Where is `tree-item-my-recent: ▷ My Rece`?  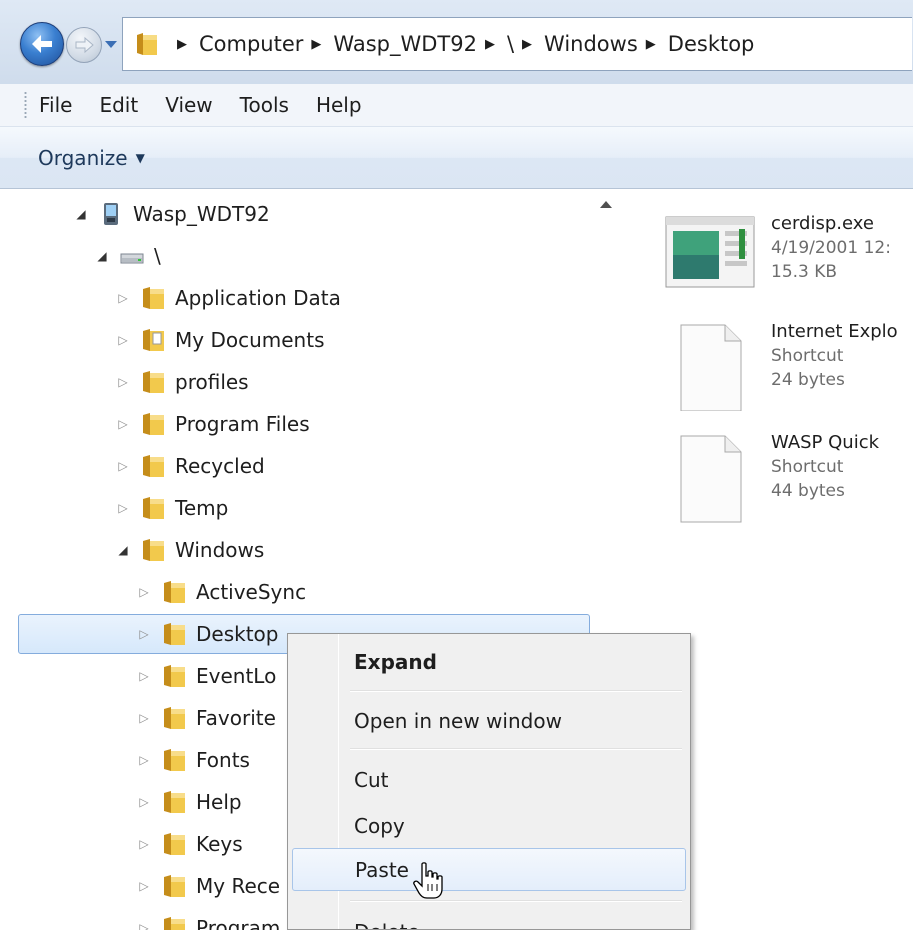
tree-item-my-recent: ▷ My Rece is located at coordinates (208, 886).